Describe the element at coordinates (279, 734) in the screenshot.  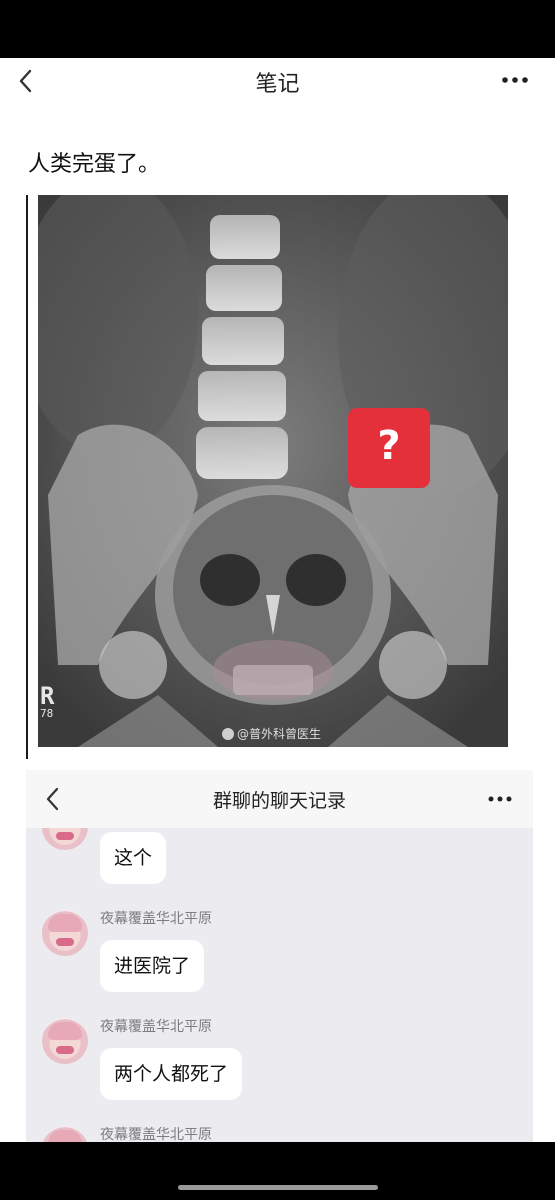
I see `watermark-text: @普外科曾医生` at that location.